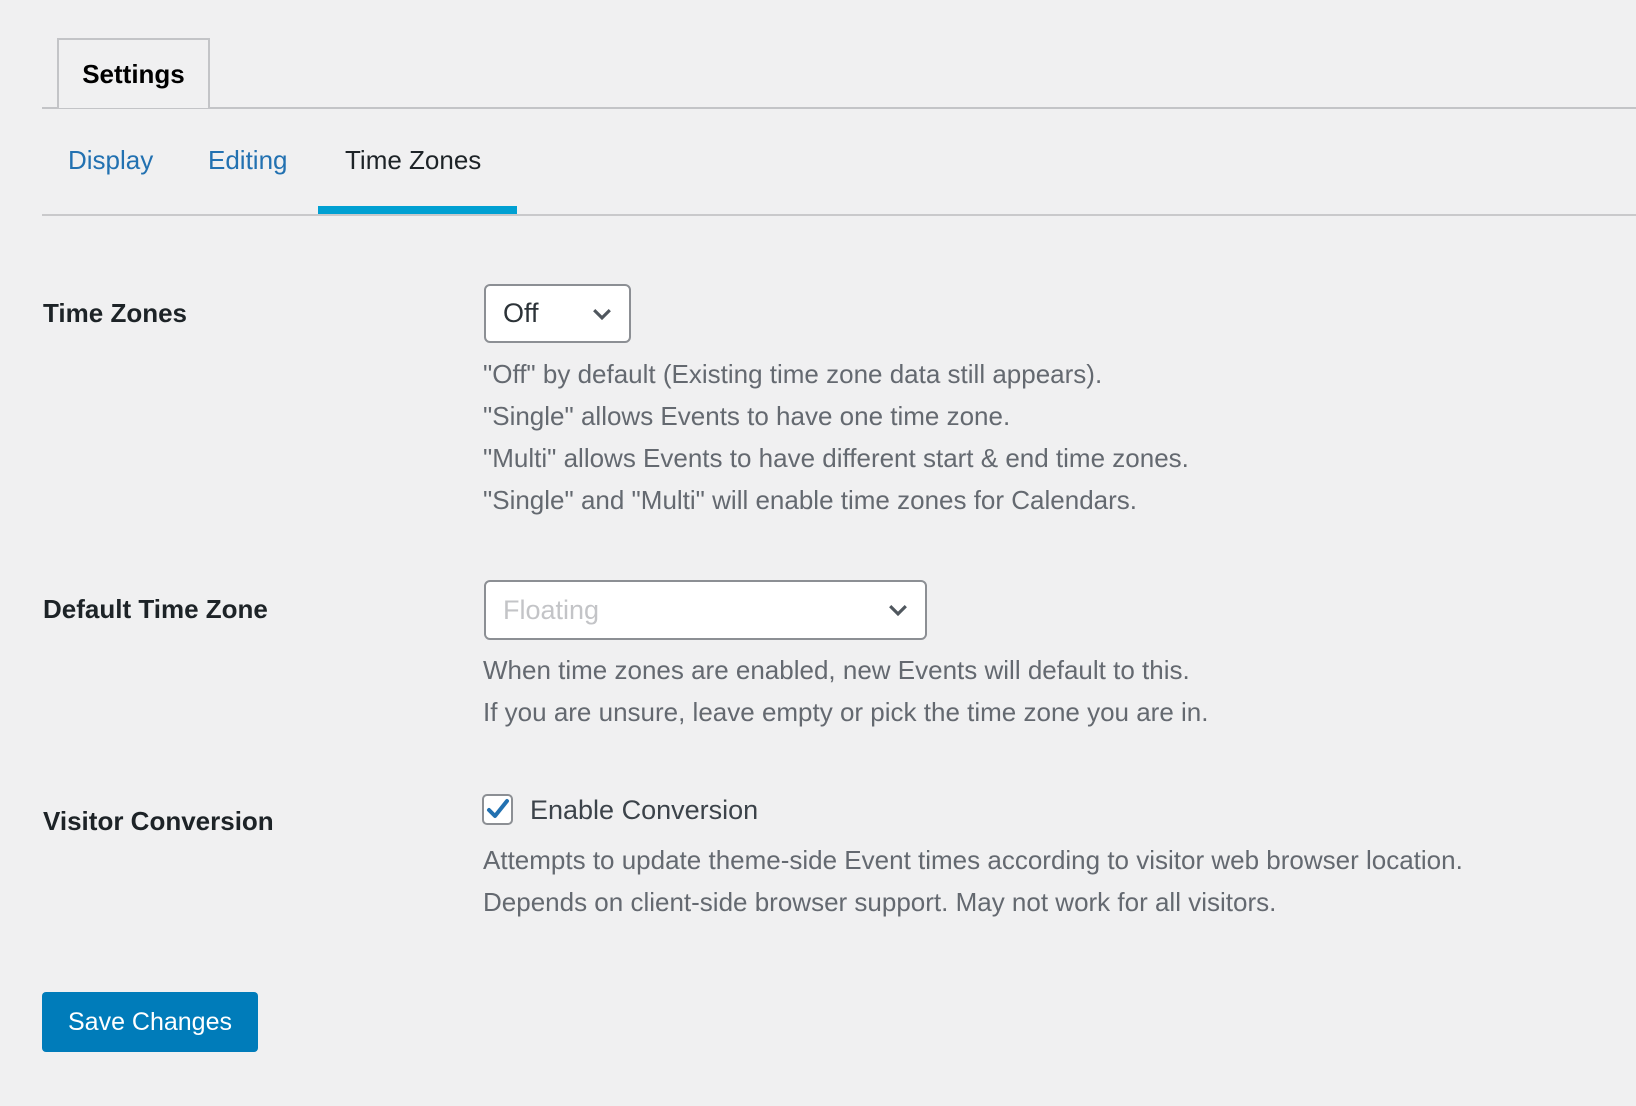 The image size is (1636, 1106). I want to click on sub-navigation-border, so click(839, 215).